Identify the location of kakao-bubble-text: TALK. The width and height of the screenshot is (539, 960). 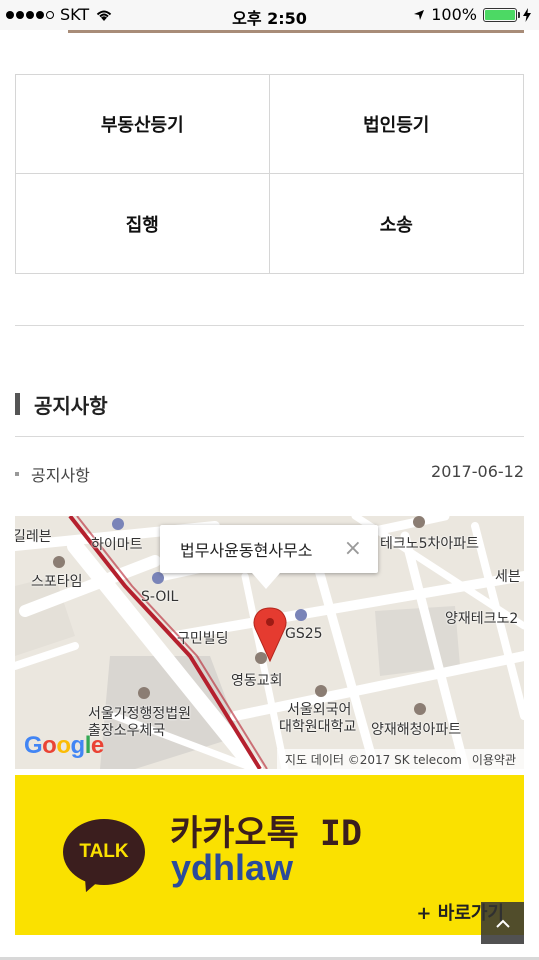
(104, 851).